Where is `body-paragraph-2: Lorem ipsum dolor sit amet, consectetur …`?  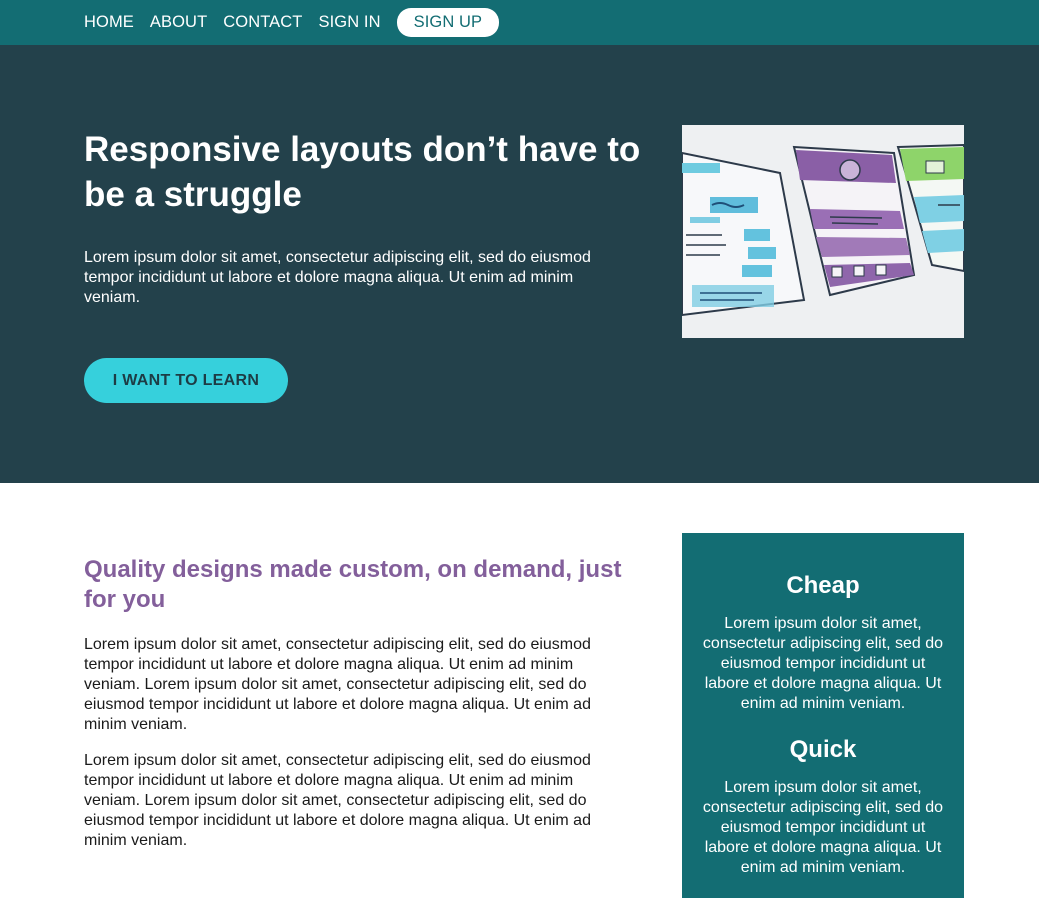
body-paragraph-2: Lorem ipsum dolor sit amet, consectetur … is located at coordinates (337, 800).